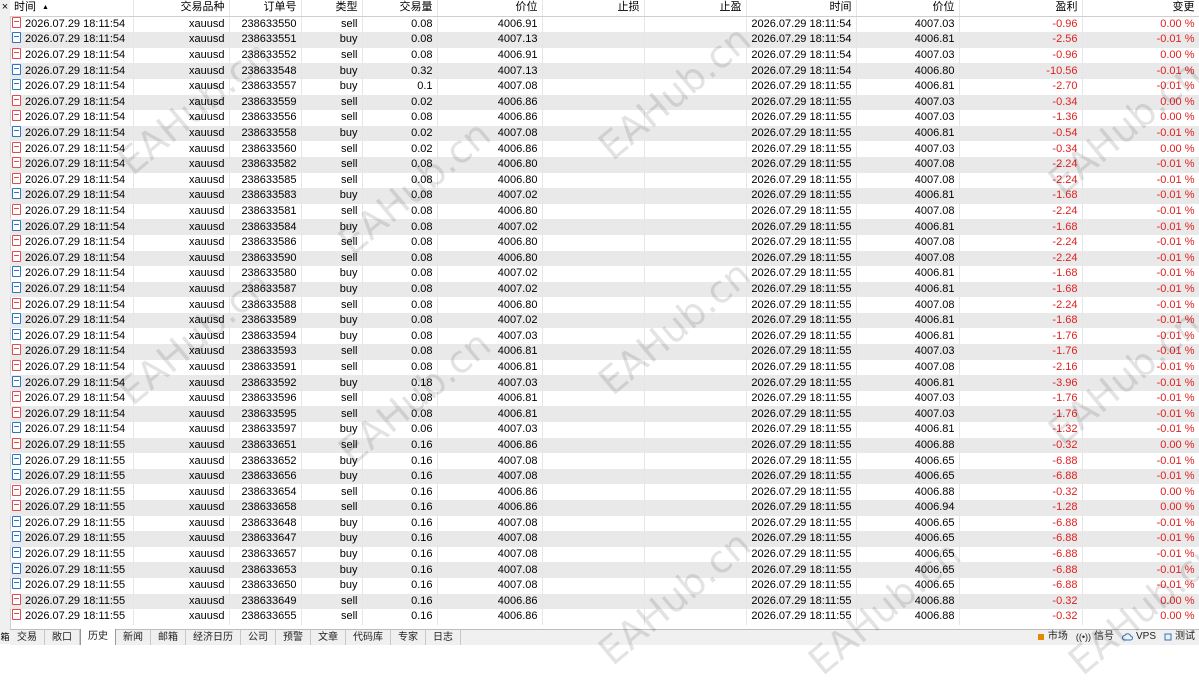 The image size is (1199, 684). I want to click on col-header-close-time: 时间, so click(801, 8).